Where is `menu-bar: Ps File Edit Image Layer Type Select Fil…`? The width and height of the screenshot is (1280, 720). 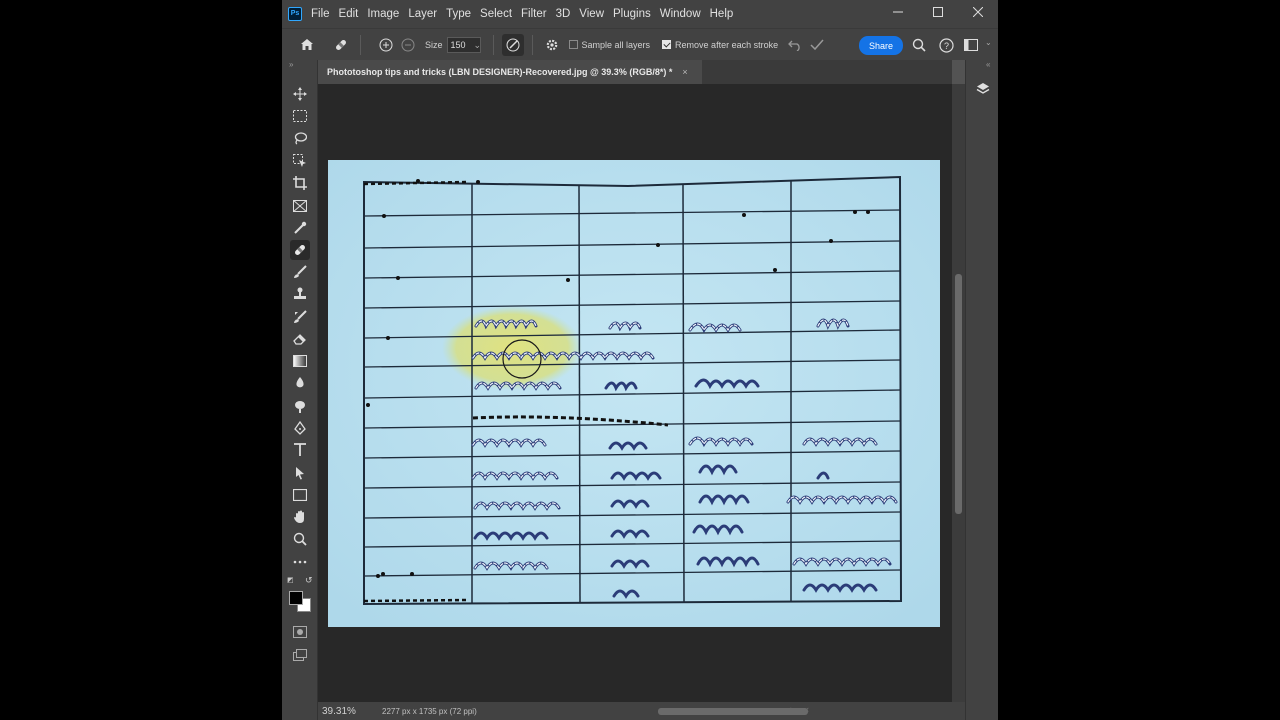 menu-bar: Ps File Edit Image Layer Type Select Fil… is located at coordinates (640, 14).